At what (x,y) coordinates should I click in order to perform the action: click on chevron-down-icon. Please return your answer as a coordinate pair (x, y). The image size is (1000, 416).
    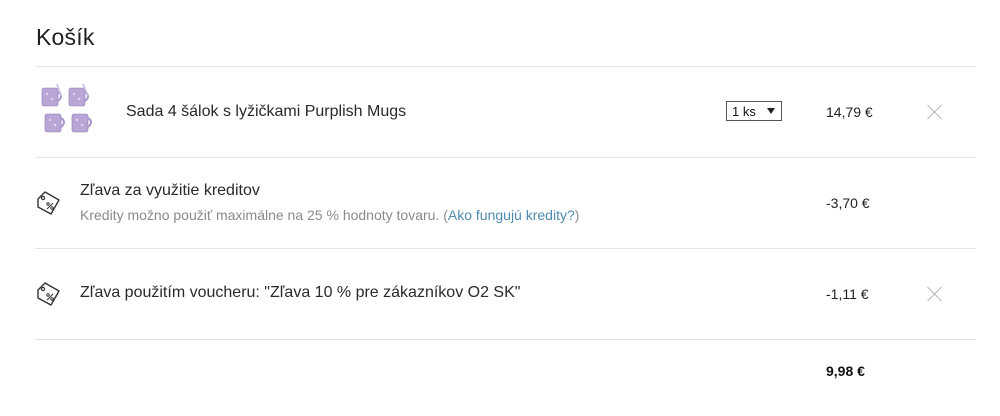
    Looking at the image, I should click on (771, 111).